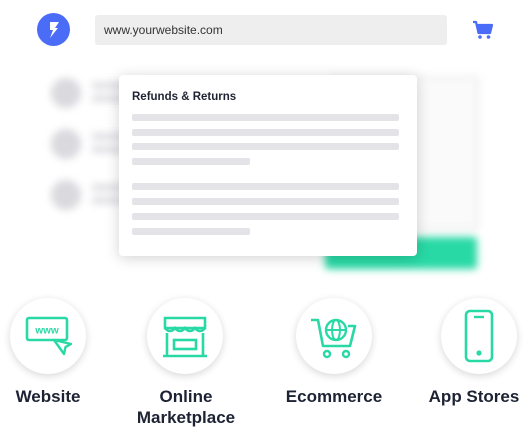 The width and height of the screenshot is (528, 429). Describe the element at coordinates (334, 336) in the screenshot. I see `ecommerce-cart-globe-icon` at that location.